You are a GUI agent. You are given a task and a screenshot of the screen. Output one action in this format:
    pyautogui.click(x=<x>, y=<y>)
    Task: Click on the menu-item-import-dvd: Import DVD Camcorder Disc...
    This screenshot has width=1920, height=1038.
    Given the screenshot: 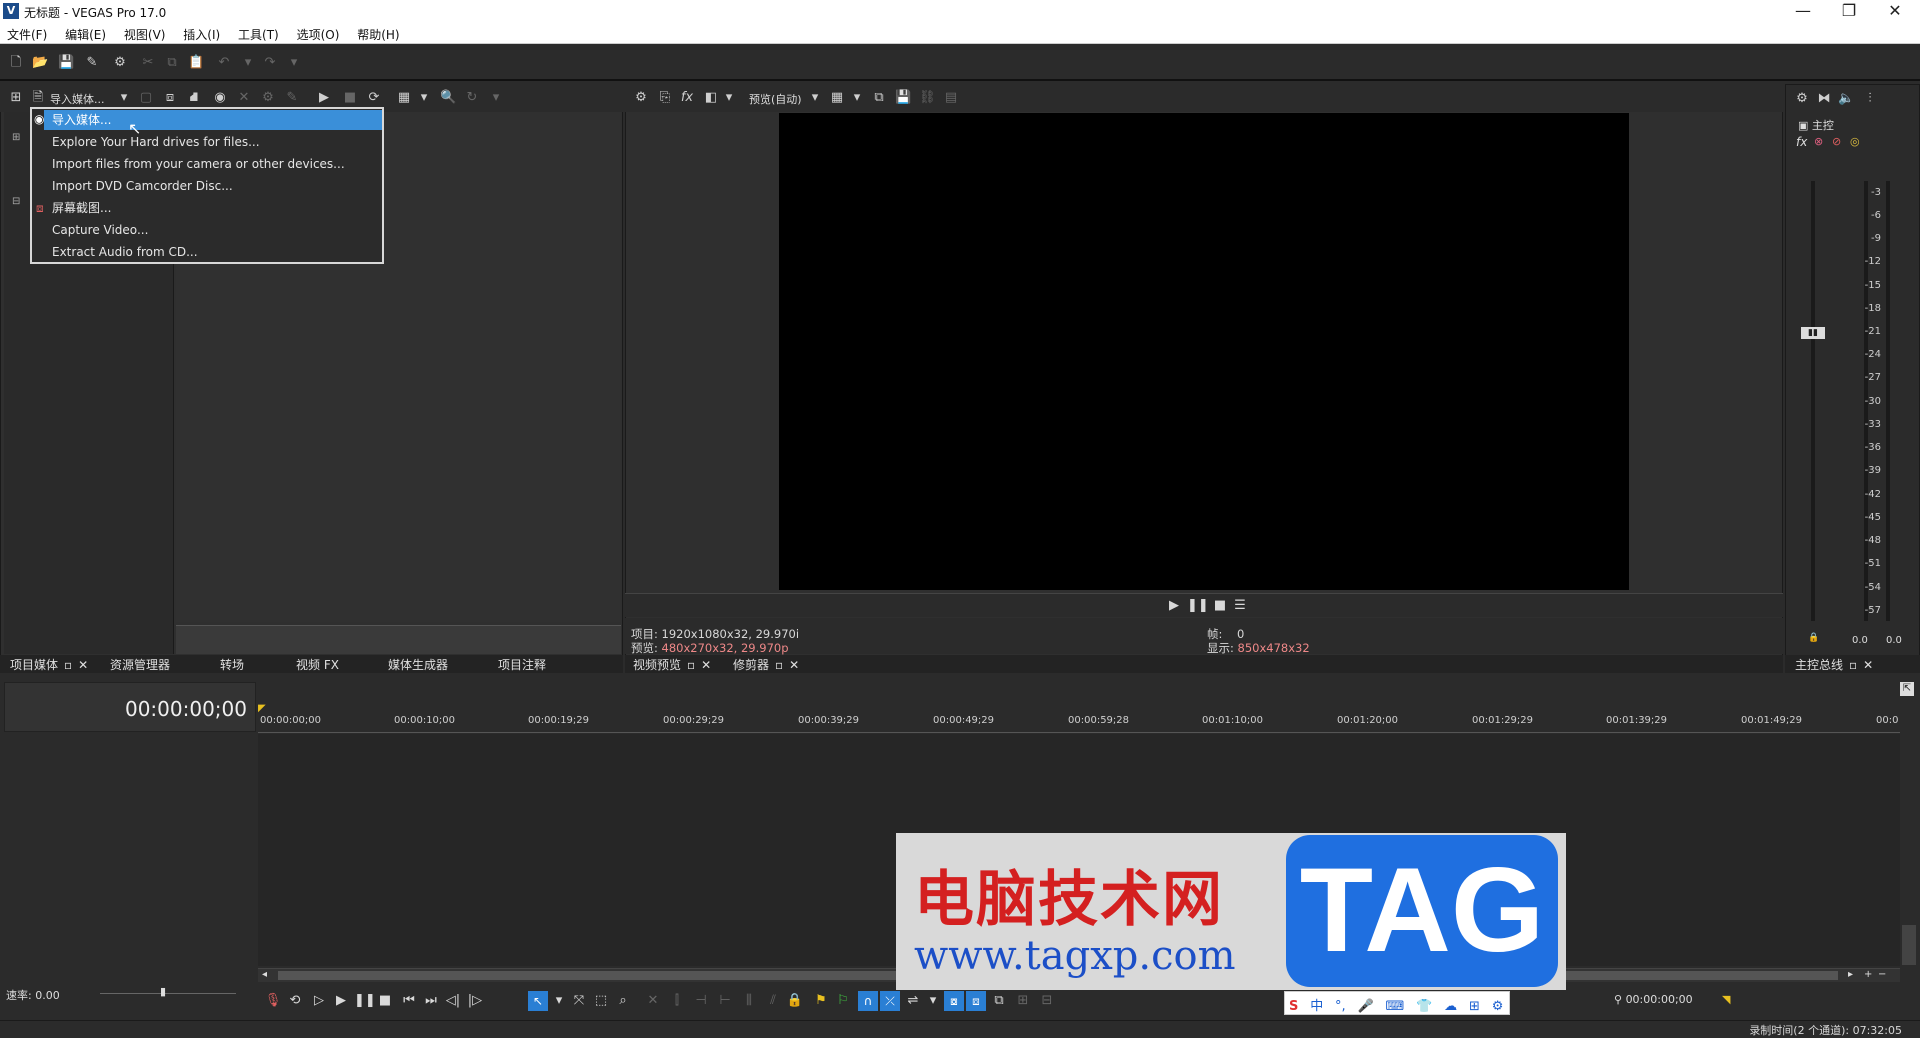 What is the action you would take?
    pyautogui.click(x=217, y=186)
    